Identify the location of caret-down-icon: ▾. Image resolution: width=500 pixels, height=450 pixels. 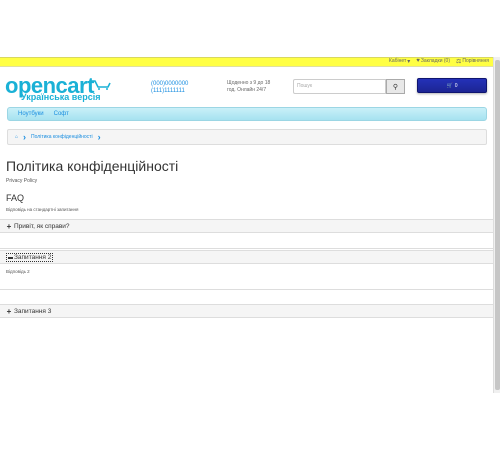
(409, 61).